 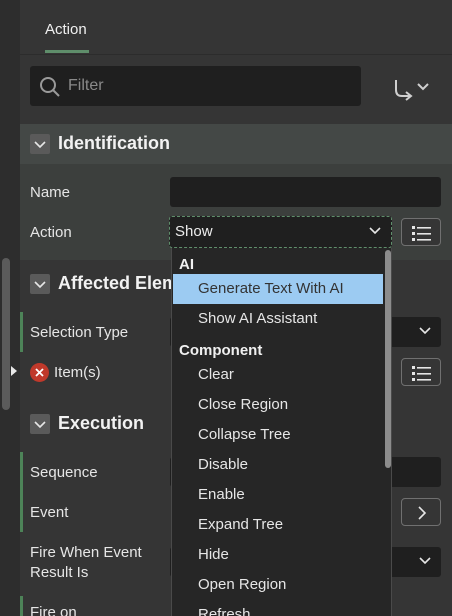 What do you see at coordinates (278, 375) in the screenshot?
I see `dropdown-item: Clear` at bounding box center [278, 375].